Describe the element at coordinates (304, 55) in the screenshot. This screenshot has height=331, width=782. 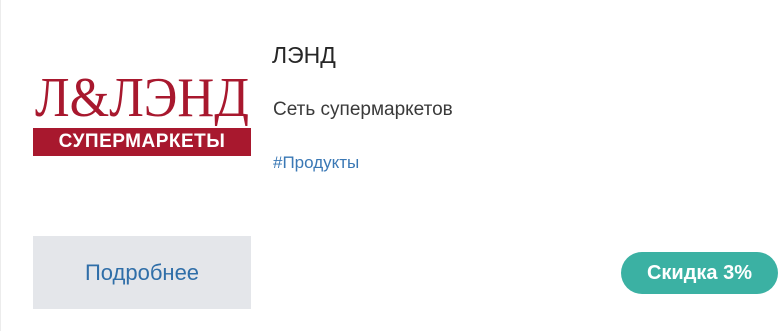
I see `company-name: ЛЭНД` at that location.